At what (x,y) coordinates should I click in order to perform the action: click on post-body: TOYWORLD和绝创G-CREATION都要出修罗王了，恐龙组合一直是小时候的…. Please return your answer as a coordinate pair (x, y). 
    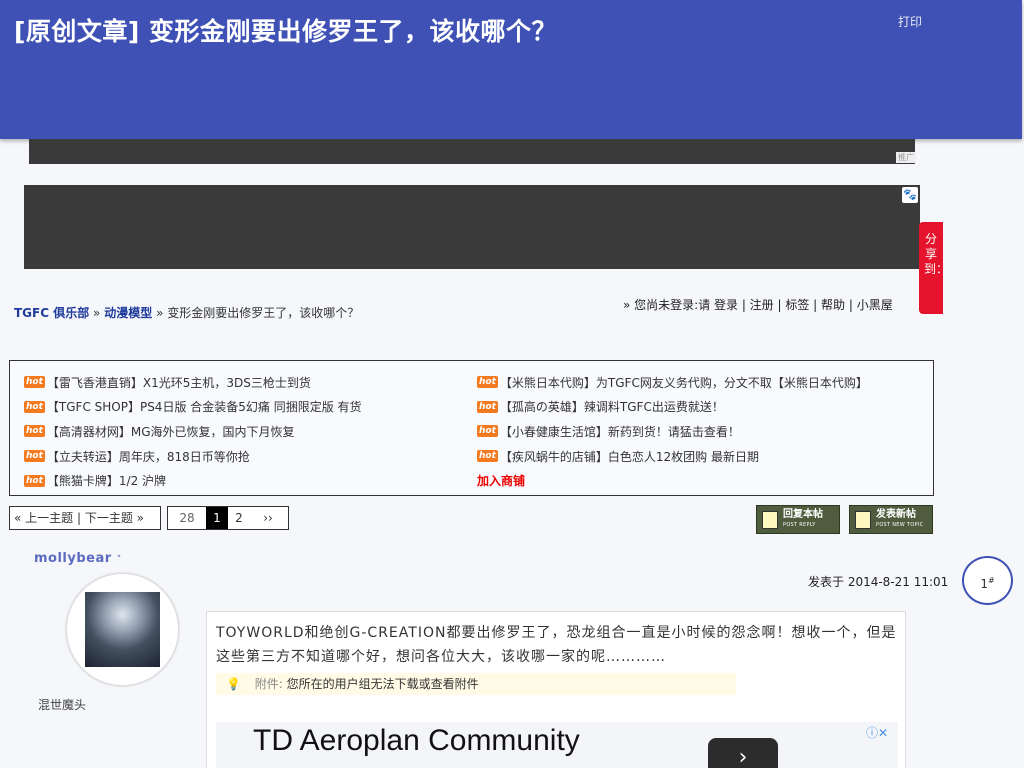
    Looking at the image, I should click on (556, 689).